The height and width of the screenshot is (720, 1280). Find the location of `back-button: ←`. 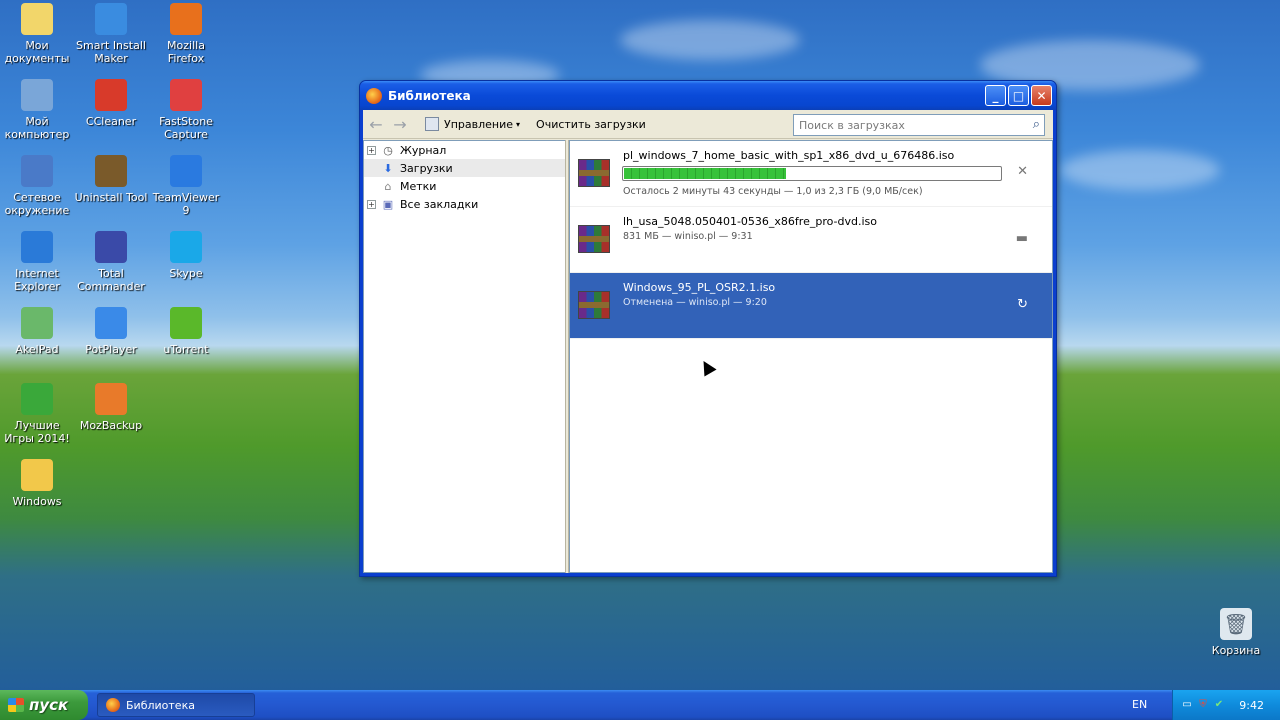

back-button: ← is located at coordinates (376, 124).